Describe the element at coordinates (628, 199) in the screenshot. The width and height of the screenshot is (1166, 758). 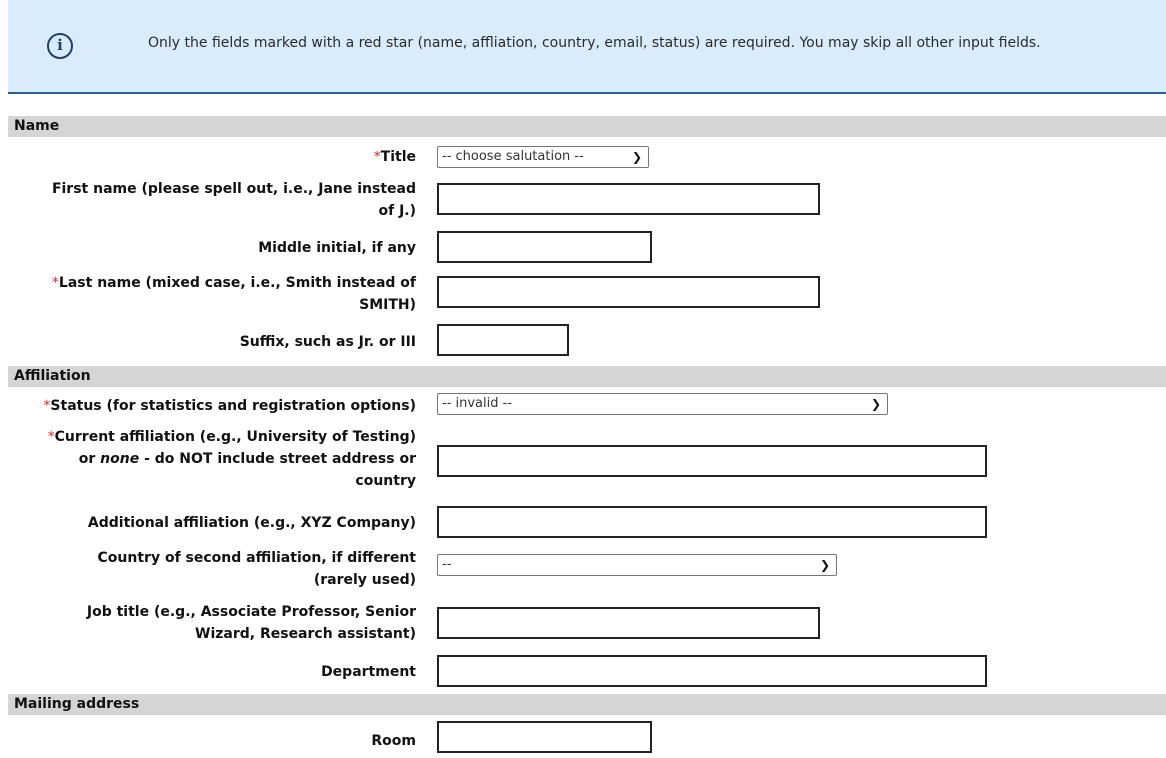
I see `first-name-input` at that location.